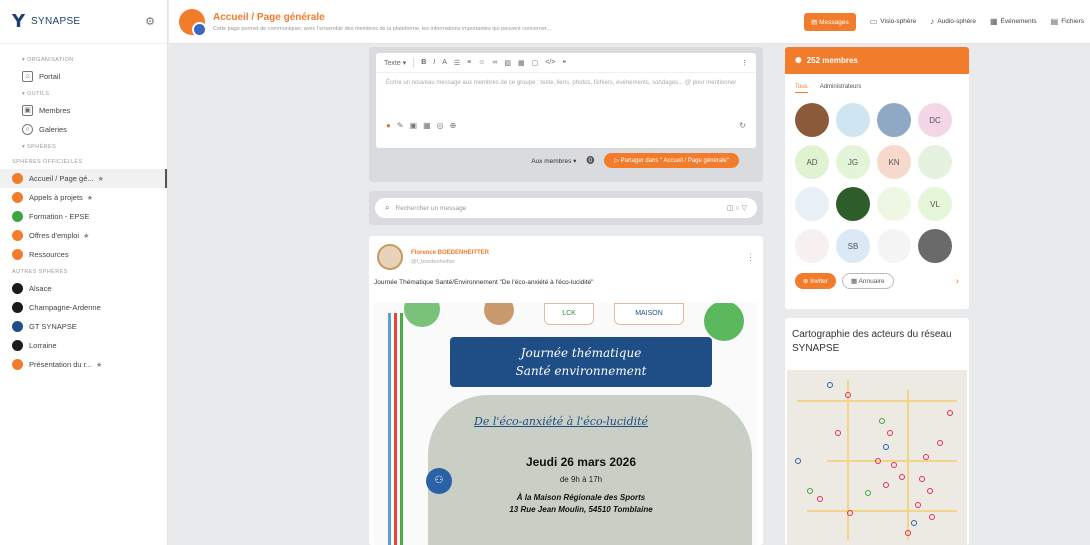 The width and height of the screenshot is (1090, 545). Describe the element at coordinates (83, 326) in the screenshot. I see `sphere-item: GT SYNAPSE` at that location.